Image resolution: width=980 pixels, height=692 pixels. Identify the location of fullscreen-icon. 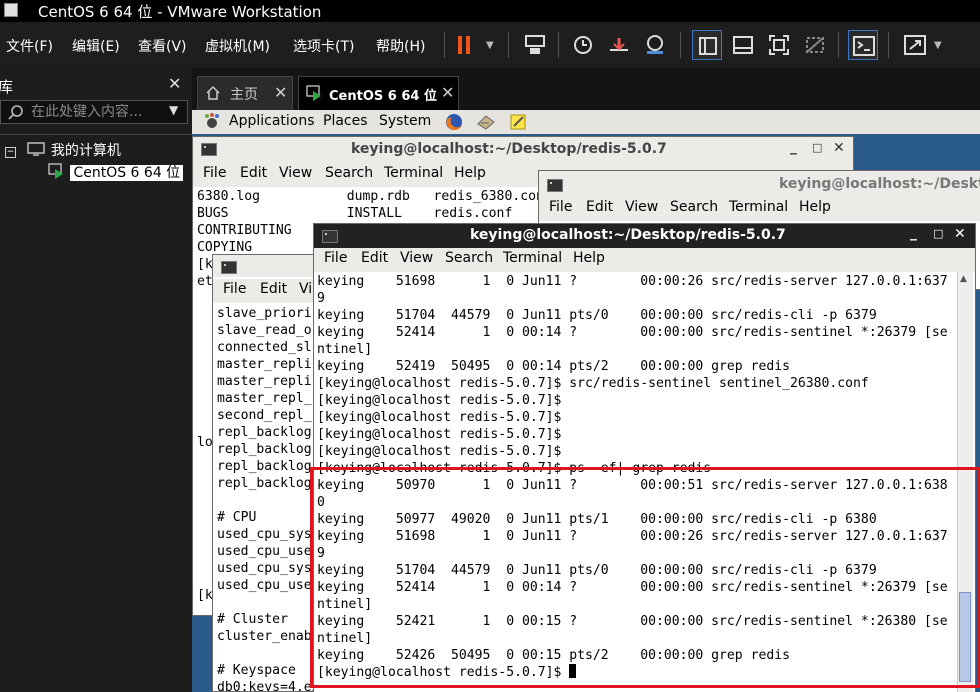
(779, 45).